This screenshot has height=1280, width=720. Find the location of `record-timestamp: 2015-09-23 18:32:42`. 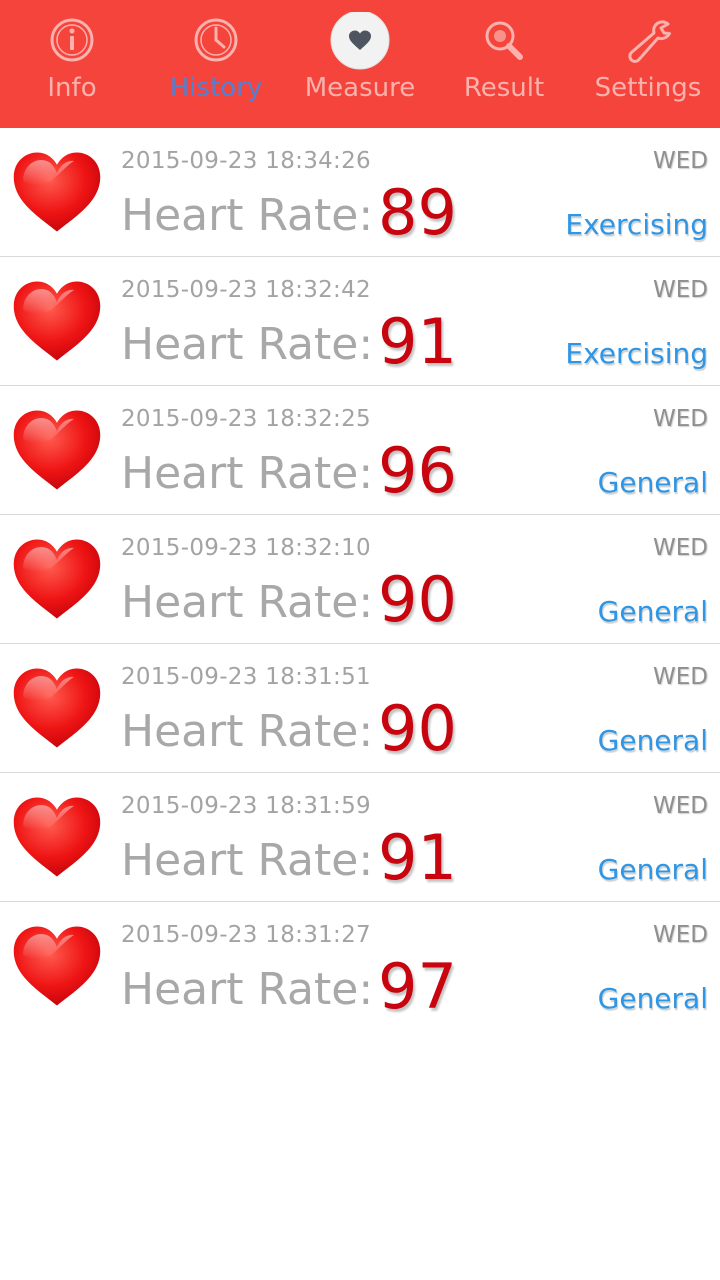

record-timestamp: 2015-09-23 18:32:42 is located at coordinates (246, 290).